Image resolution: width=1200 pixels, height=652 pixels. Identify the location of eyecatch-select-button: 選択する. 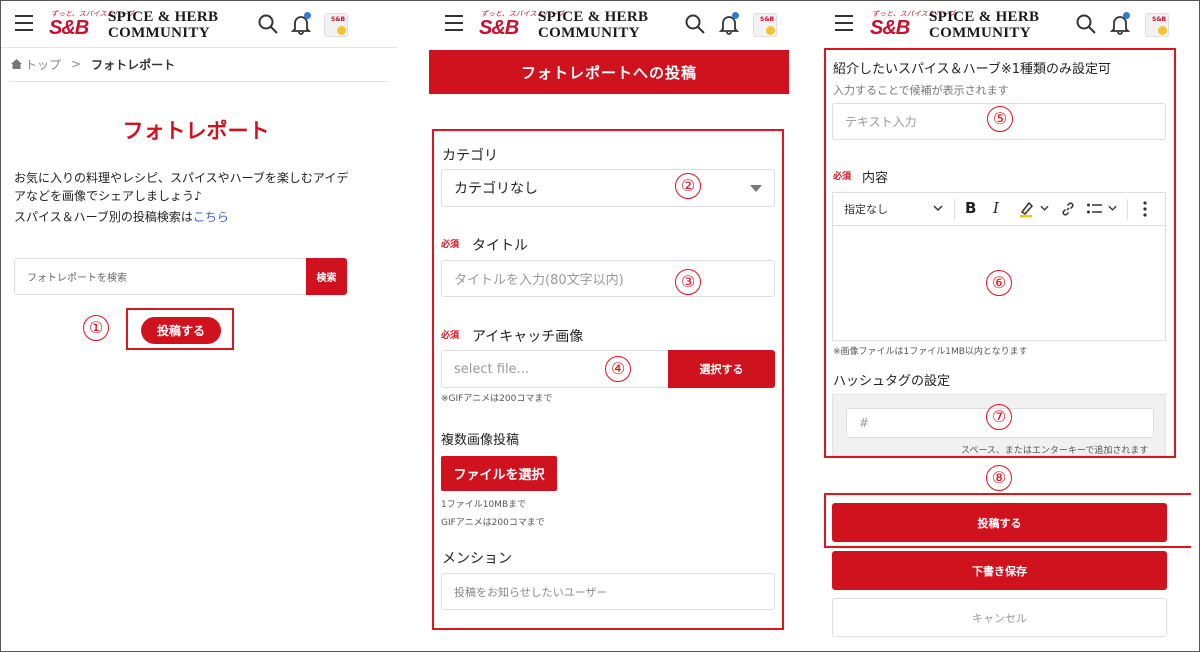
(721, 369).